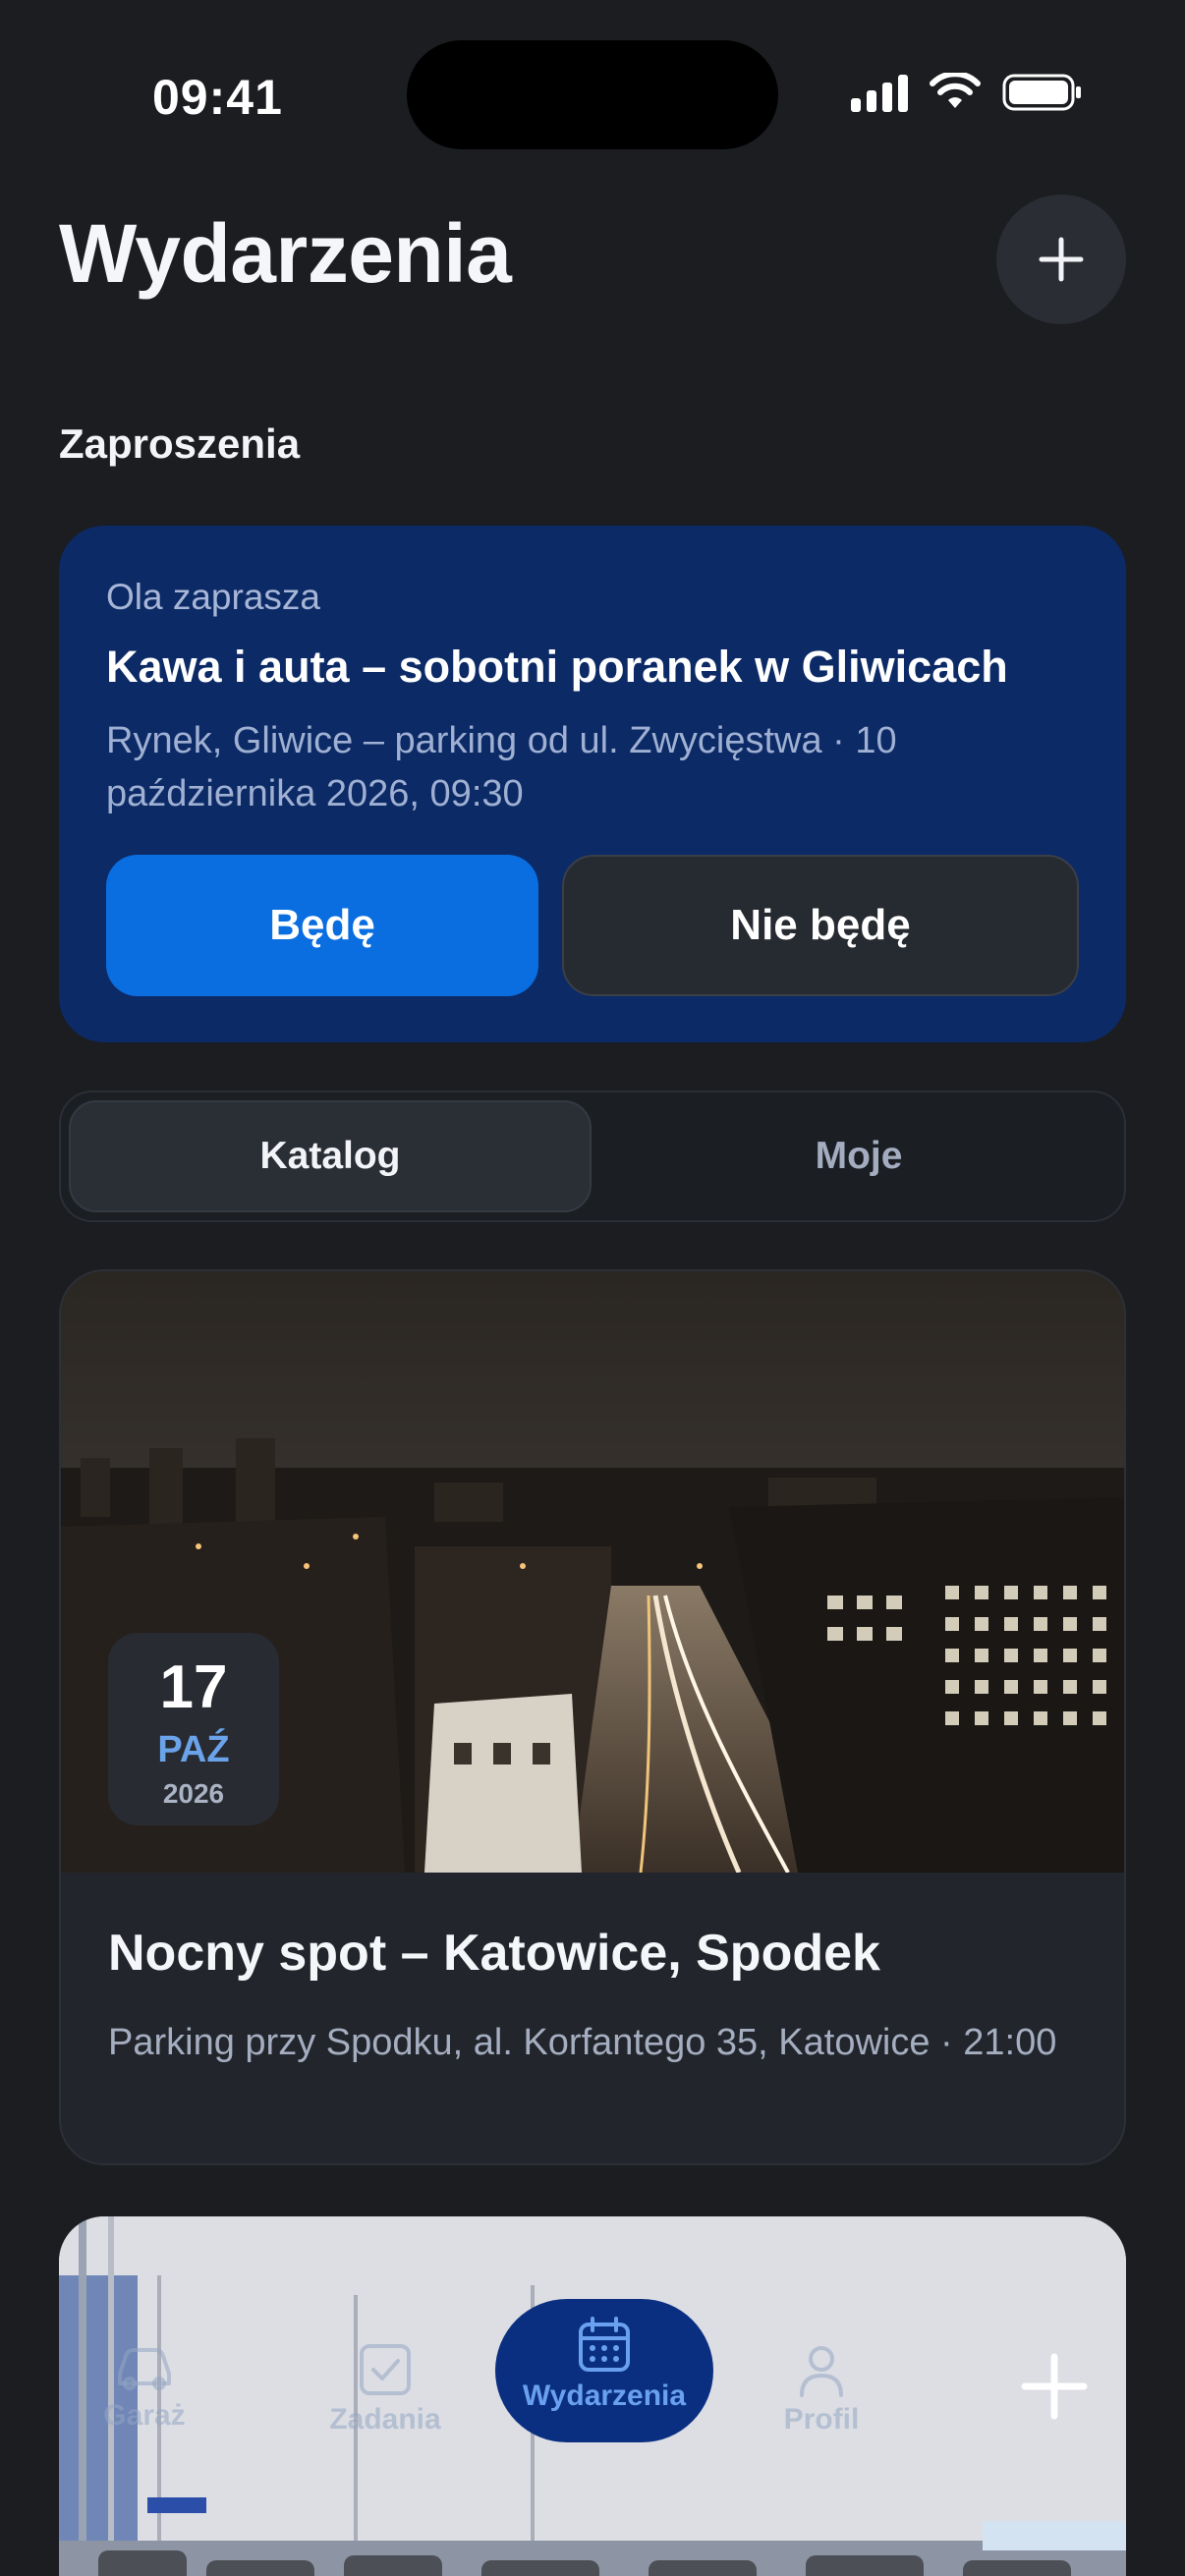 The width and height of the screenshot is (1185, 2576). I want to click on person-icon, so click(821, 2371).